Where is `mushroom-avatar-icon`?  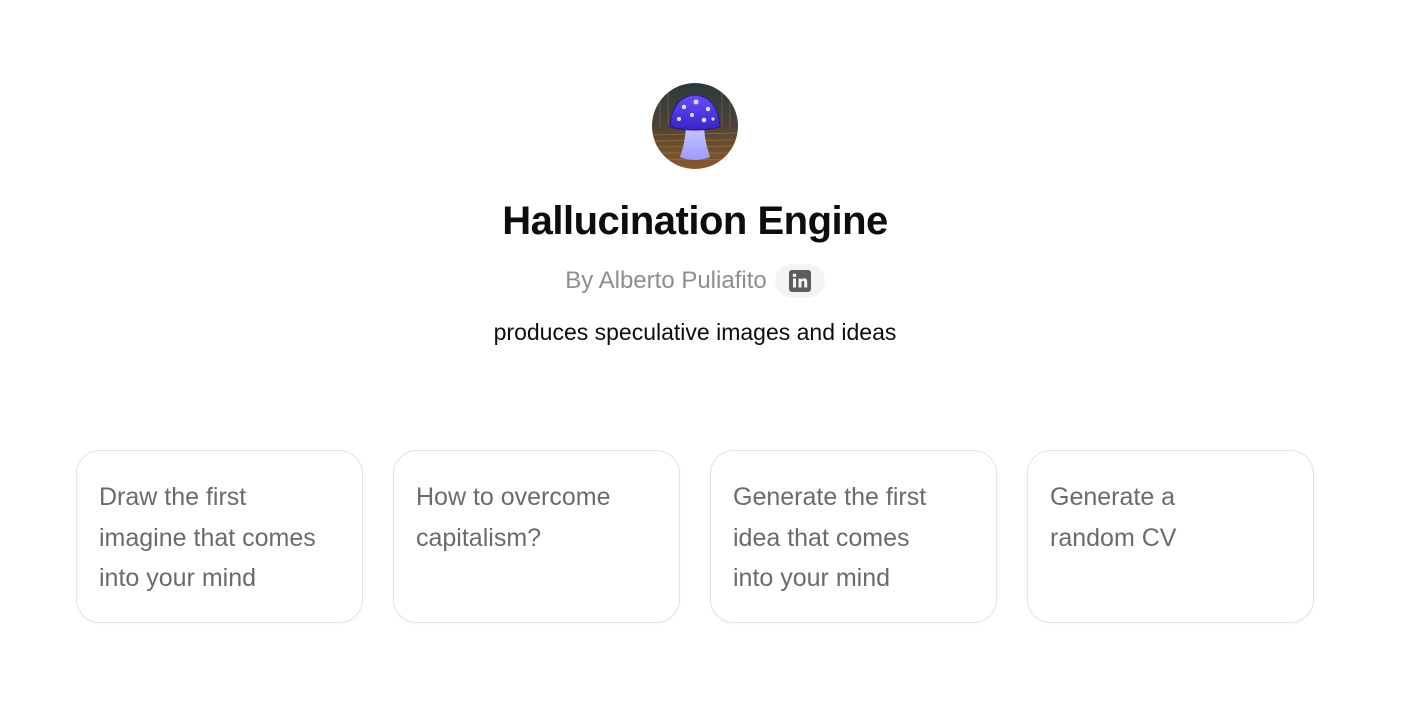 mushroom-avatar-icon is located at coordinates (695, 126).